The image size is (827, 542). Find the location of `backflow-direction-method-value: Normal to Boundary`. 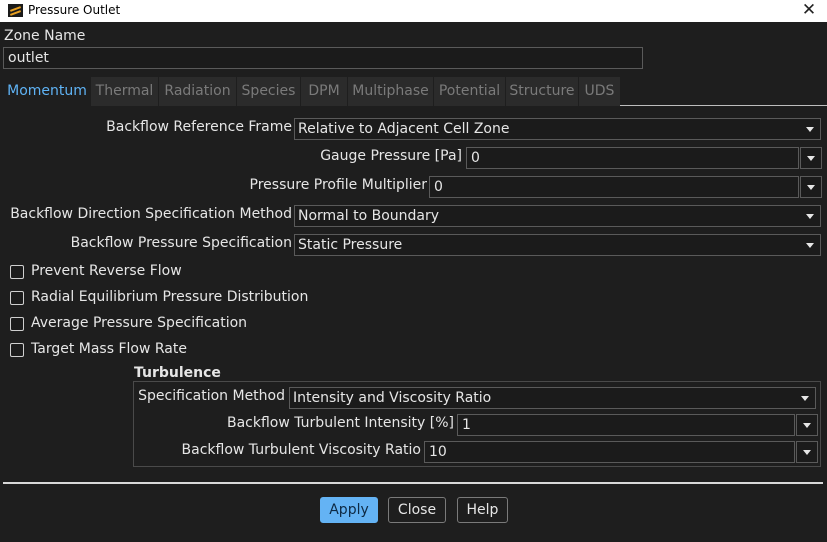

backflow-direction-method-value: Normal to Boundary is located at coordinates (369, 216).